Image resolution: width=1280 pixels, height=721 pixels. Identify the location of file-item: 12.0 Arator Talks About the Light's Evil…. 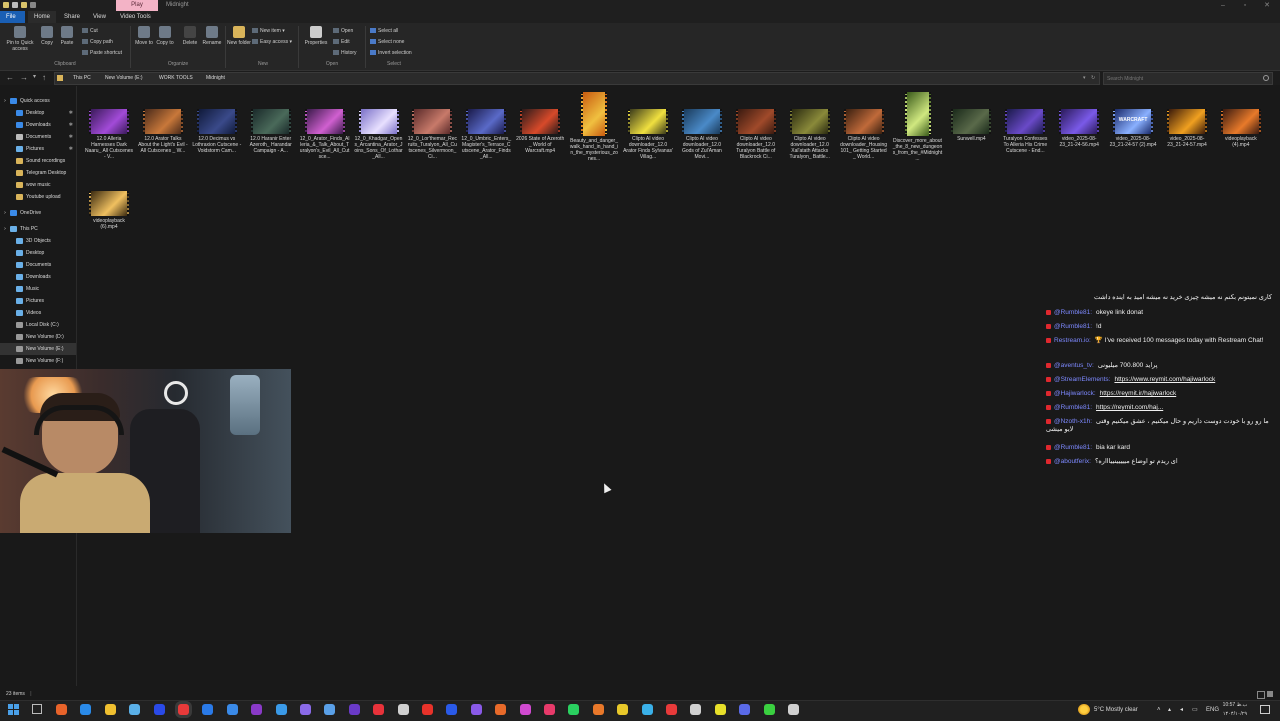
(163, 131).